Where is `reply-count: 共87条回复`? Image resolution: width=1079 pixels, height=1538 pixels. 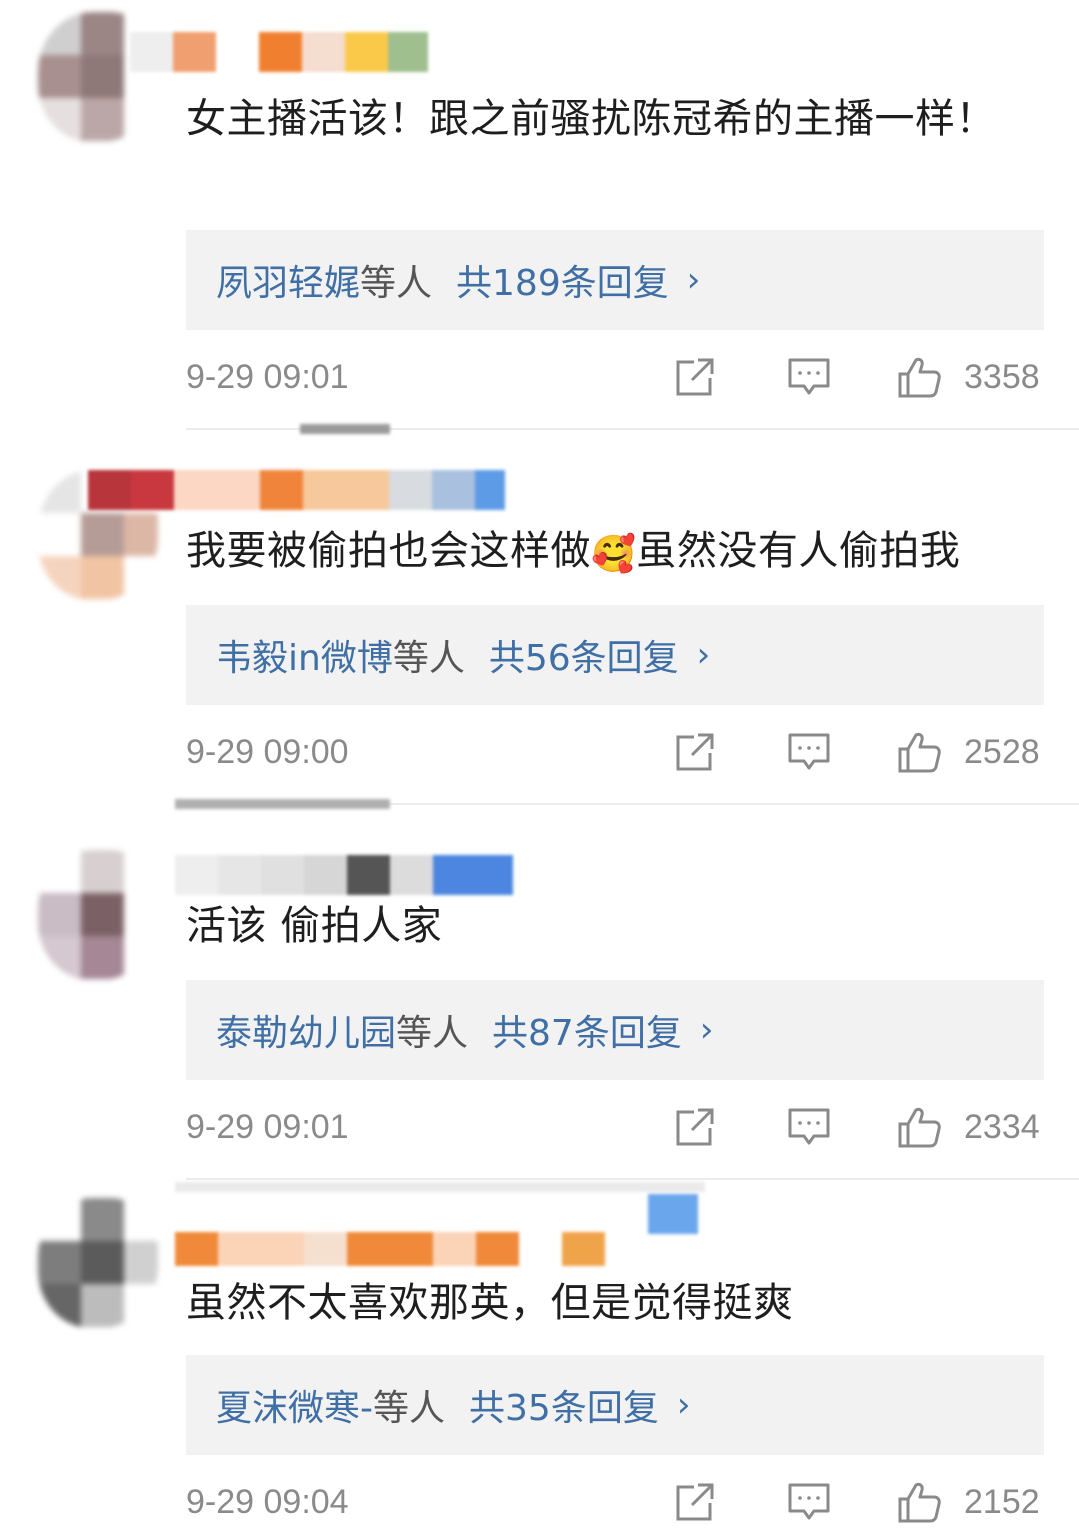
reply-count: 共87条回复 is located at coordinates (587, 1033).